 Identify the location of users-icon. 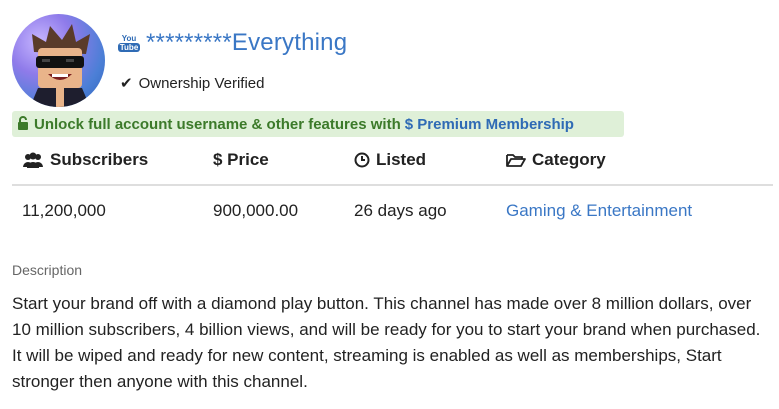
(33, 160).